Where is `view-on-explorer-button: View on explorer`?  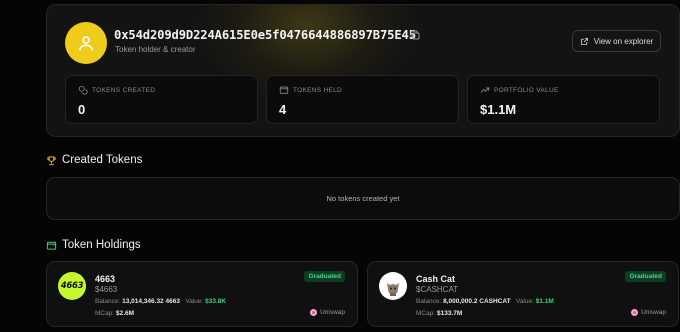 view-on-explorer-button: View on explorer is located at coordinates (616, 41).